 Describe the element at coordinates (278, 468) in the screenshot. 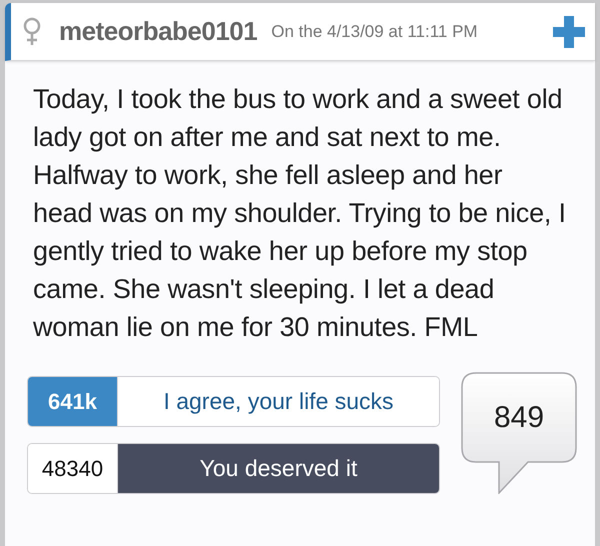

I see `vote-label: You deserved it` at that location.